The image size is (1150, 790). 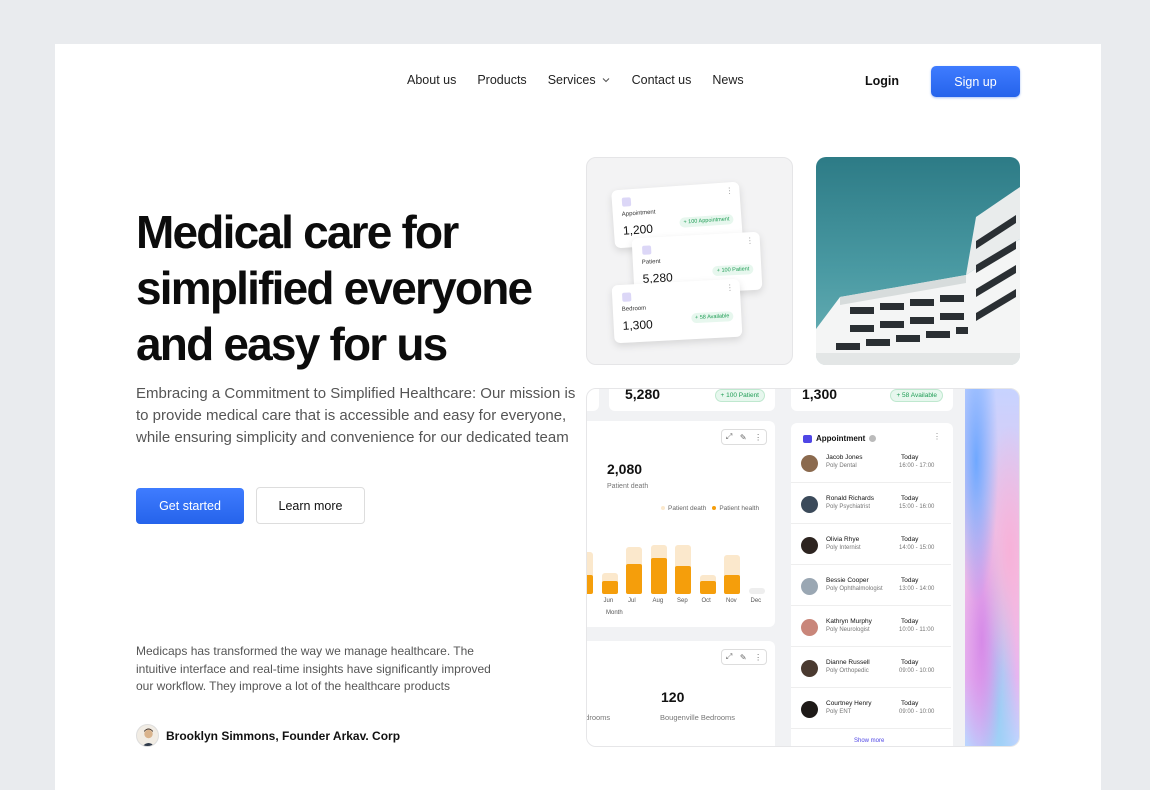 I want to click on patient-tag: + 100 Patient, so click(x=739, y=395).